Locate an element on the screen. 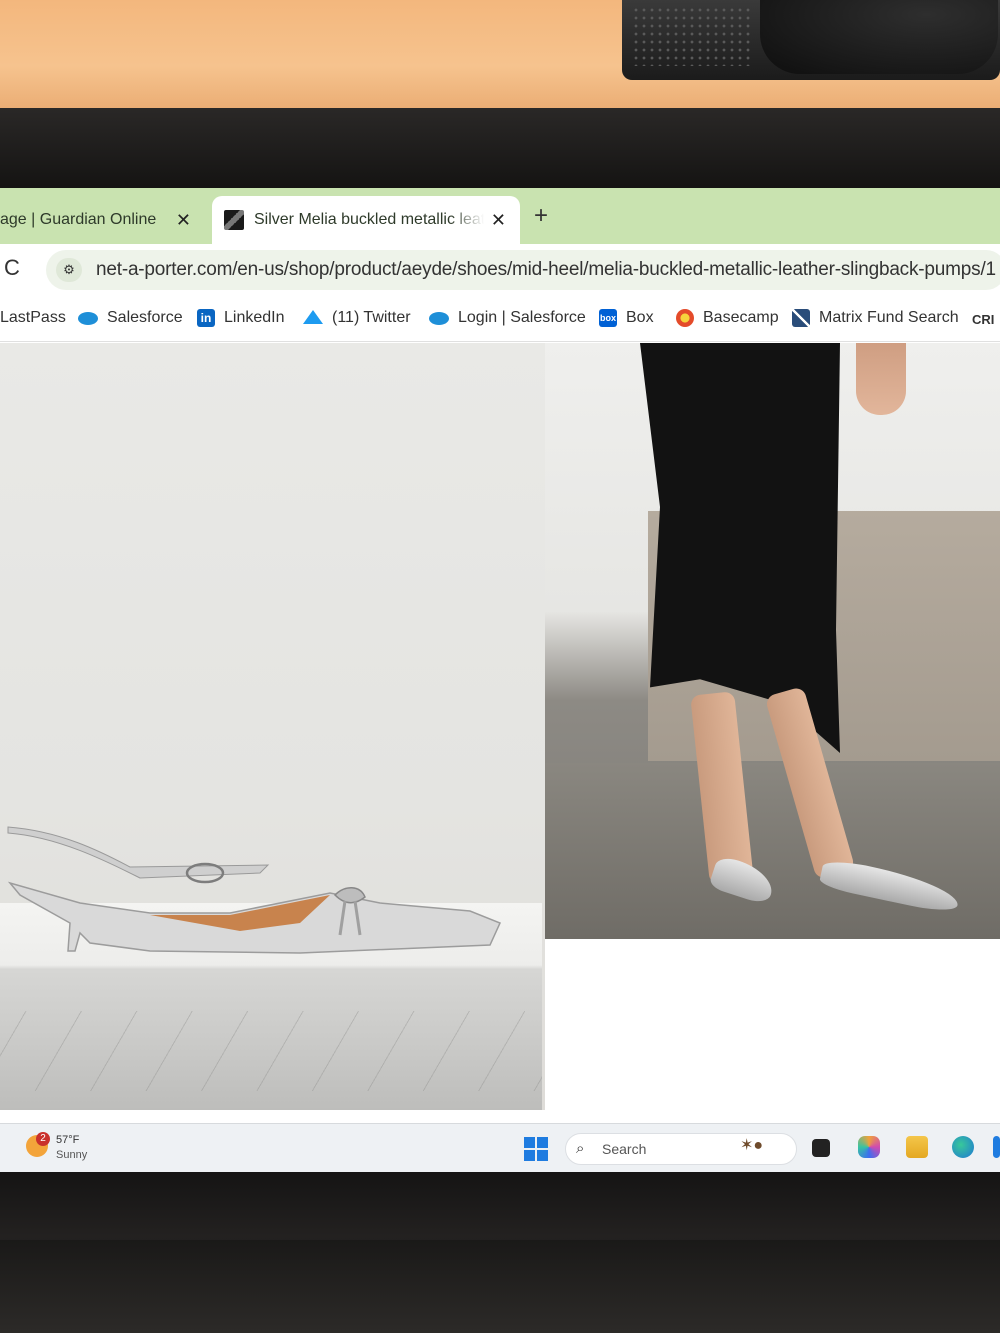 The image size is (1000, 1333). bookmark-cri: CRI is located at coordinates (983, 319).